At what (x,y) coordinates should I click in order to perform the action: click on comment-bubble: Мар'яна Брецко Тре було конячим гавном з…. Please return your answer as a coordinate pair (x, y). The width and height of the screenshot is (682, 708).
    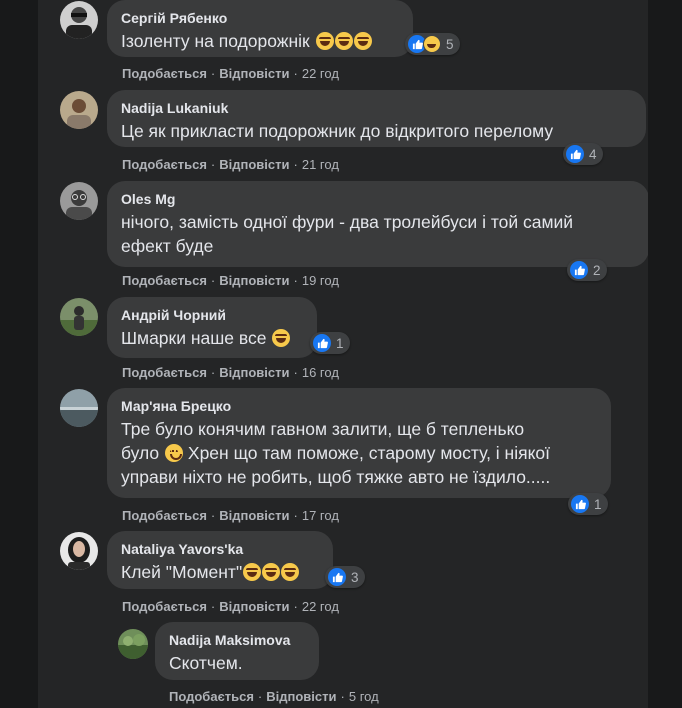
    Looking at the image, I should click on (359, 443).